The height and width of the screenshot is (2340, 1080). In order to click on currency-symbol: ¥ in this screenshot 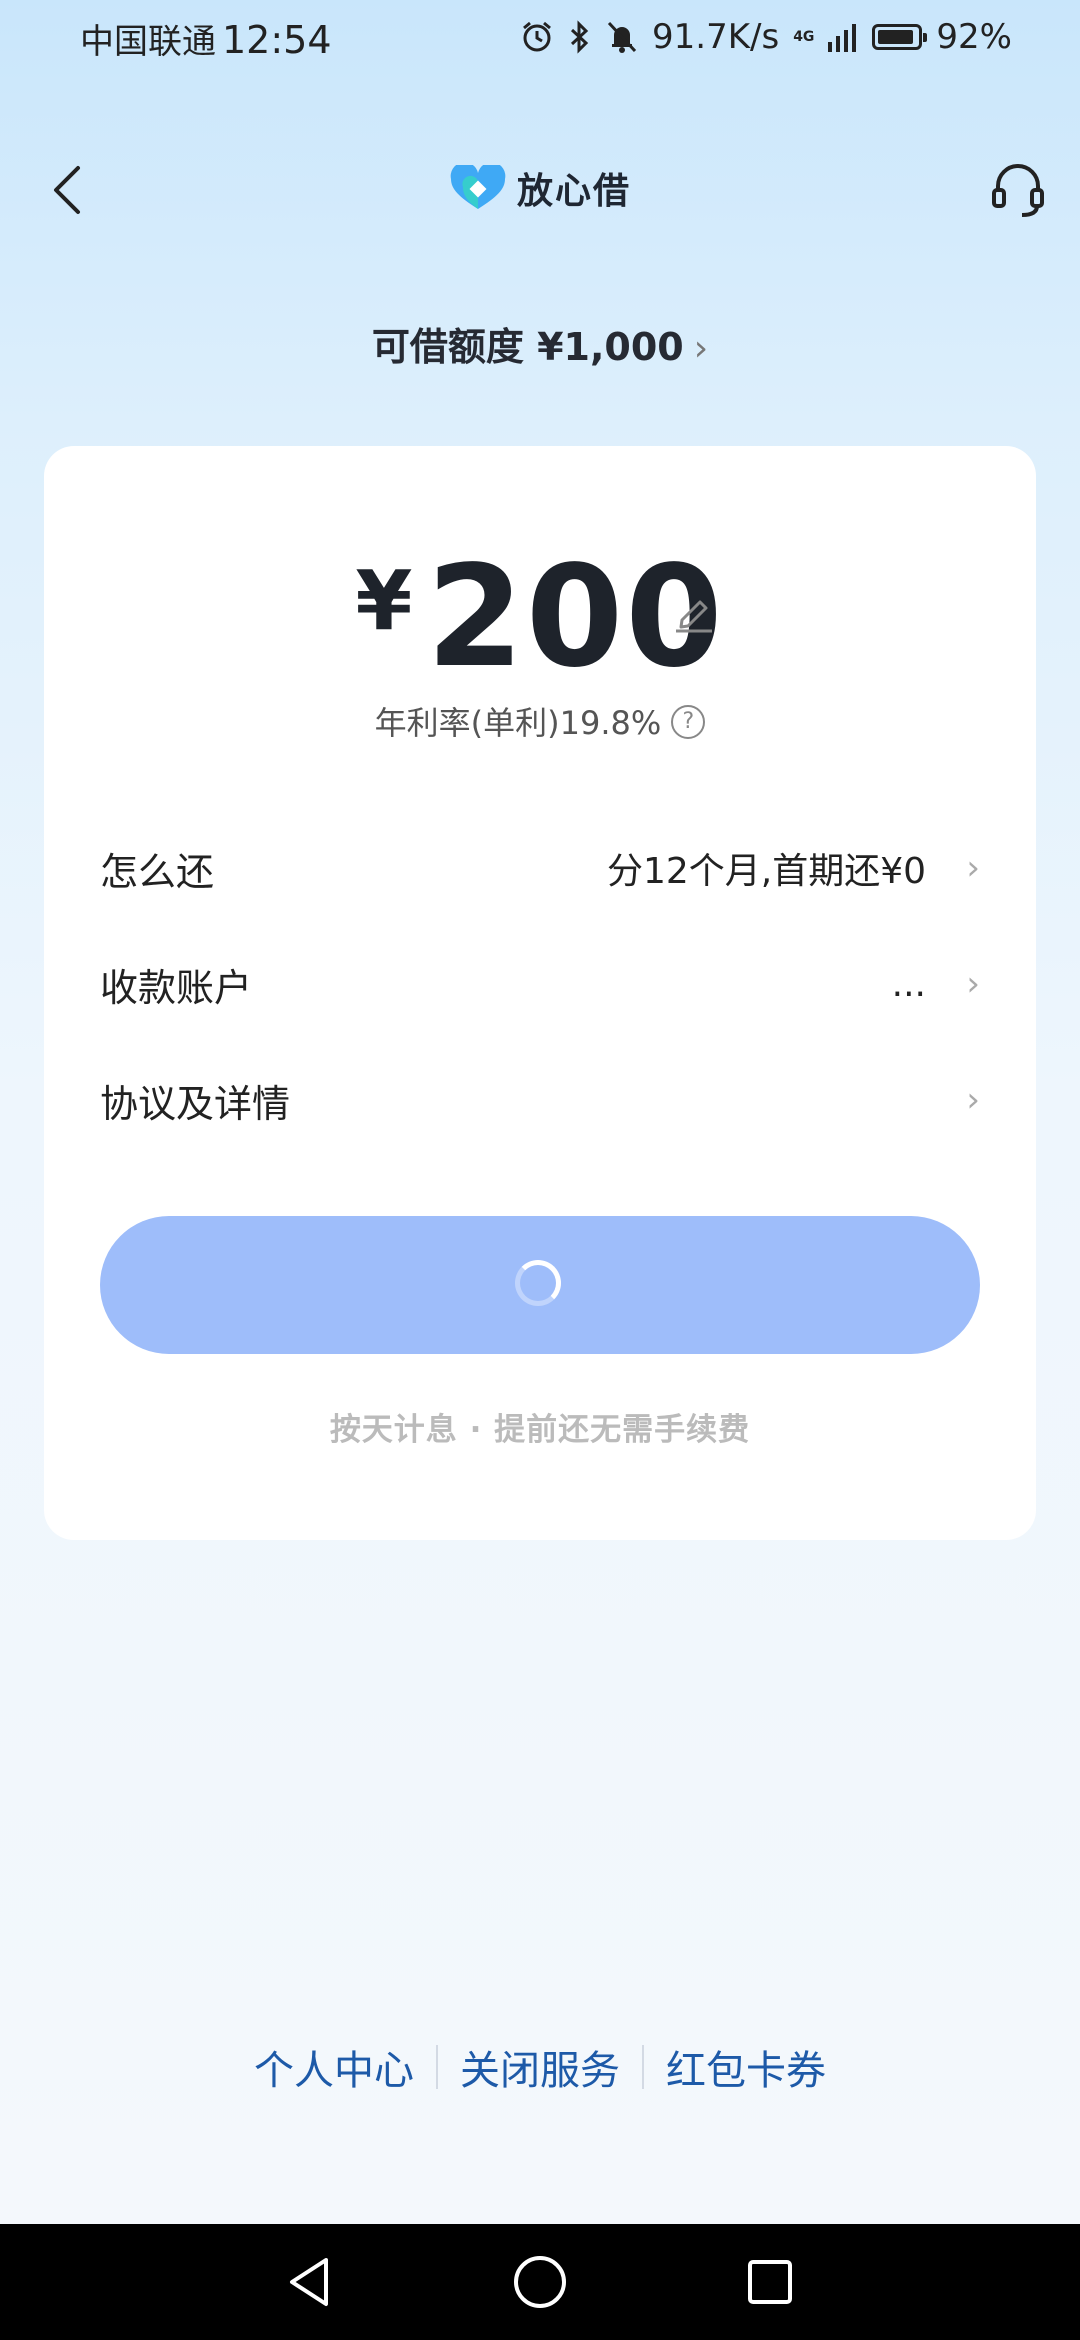, I will do `click(384, 601)`.